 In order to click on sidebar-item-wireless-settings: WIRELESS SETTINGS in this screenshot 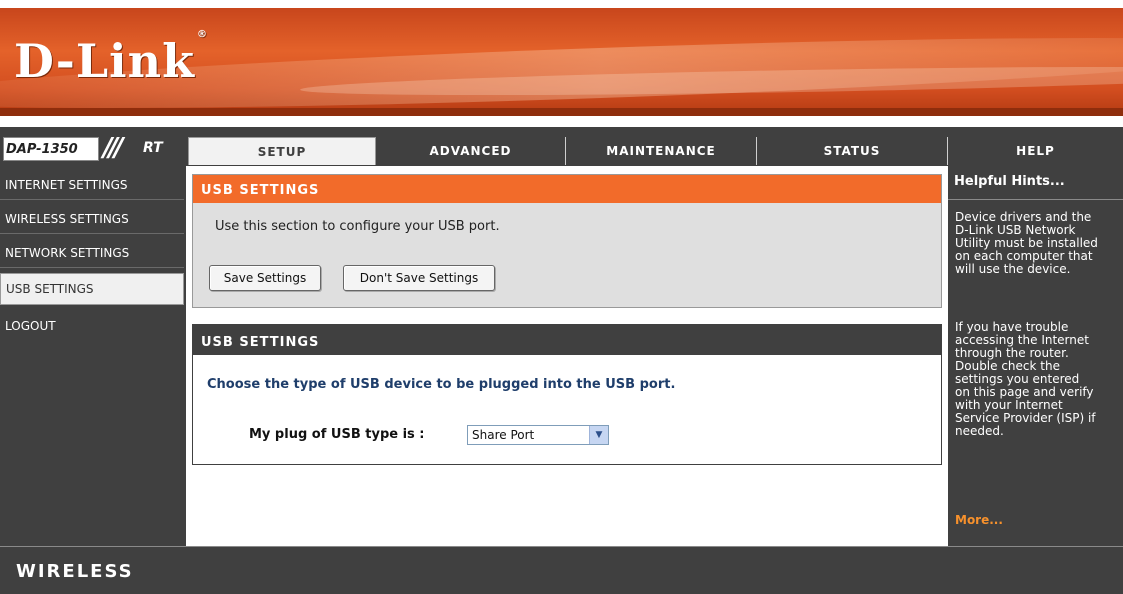, I will do `click(92, 219)`.